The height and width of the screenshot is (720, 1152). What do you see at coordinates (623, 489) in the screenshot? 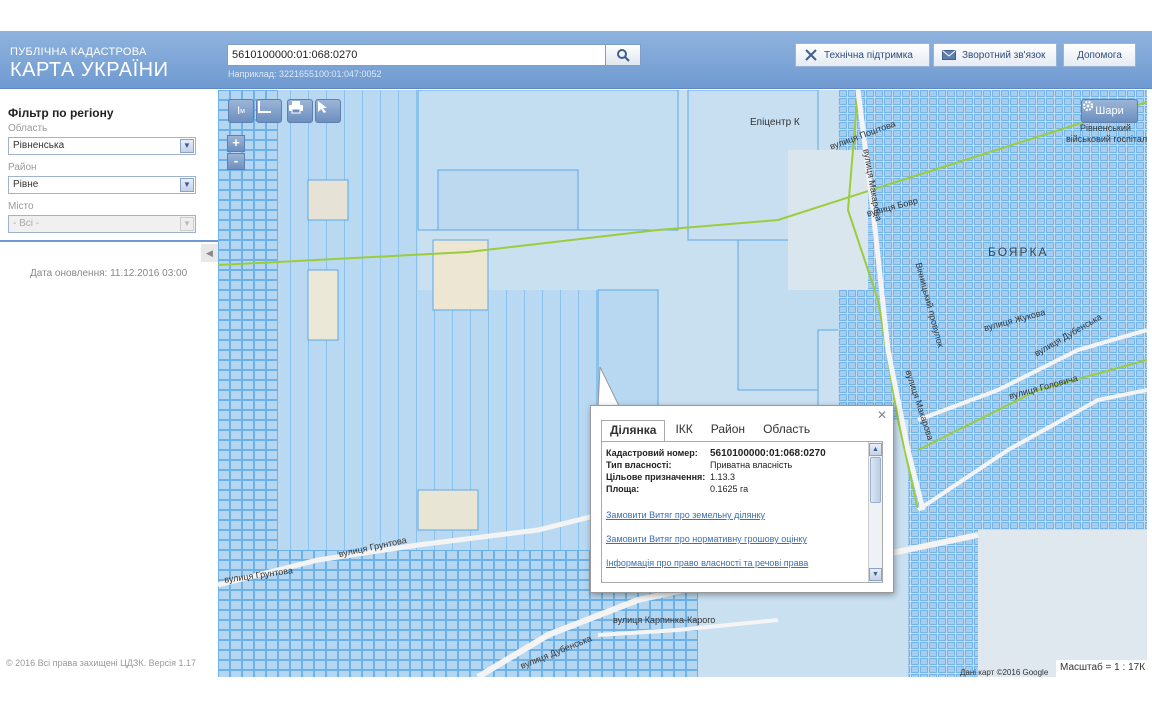
I see `field-label: Площа:` at bounding box center [623, 489].